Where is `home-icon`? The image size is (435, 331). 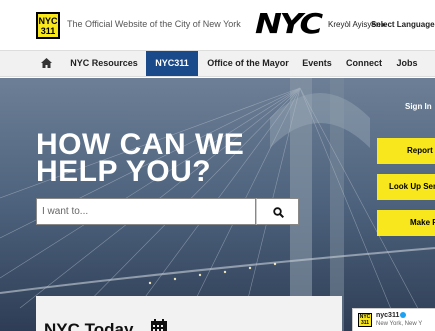 home-icon is located at coordinates (46, 63).